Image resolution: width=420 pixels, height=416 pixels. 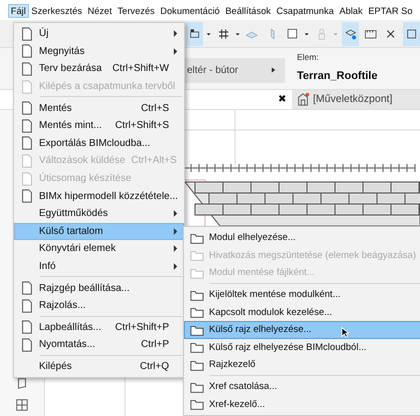 What do you see at coordinates (351, 11) in the screenshot?
I see `menu-title: Ablak` at bounding box center [351, 11].